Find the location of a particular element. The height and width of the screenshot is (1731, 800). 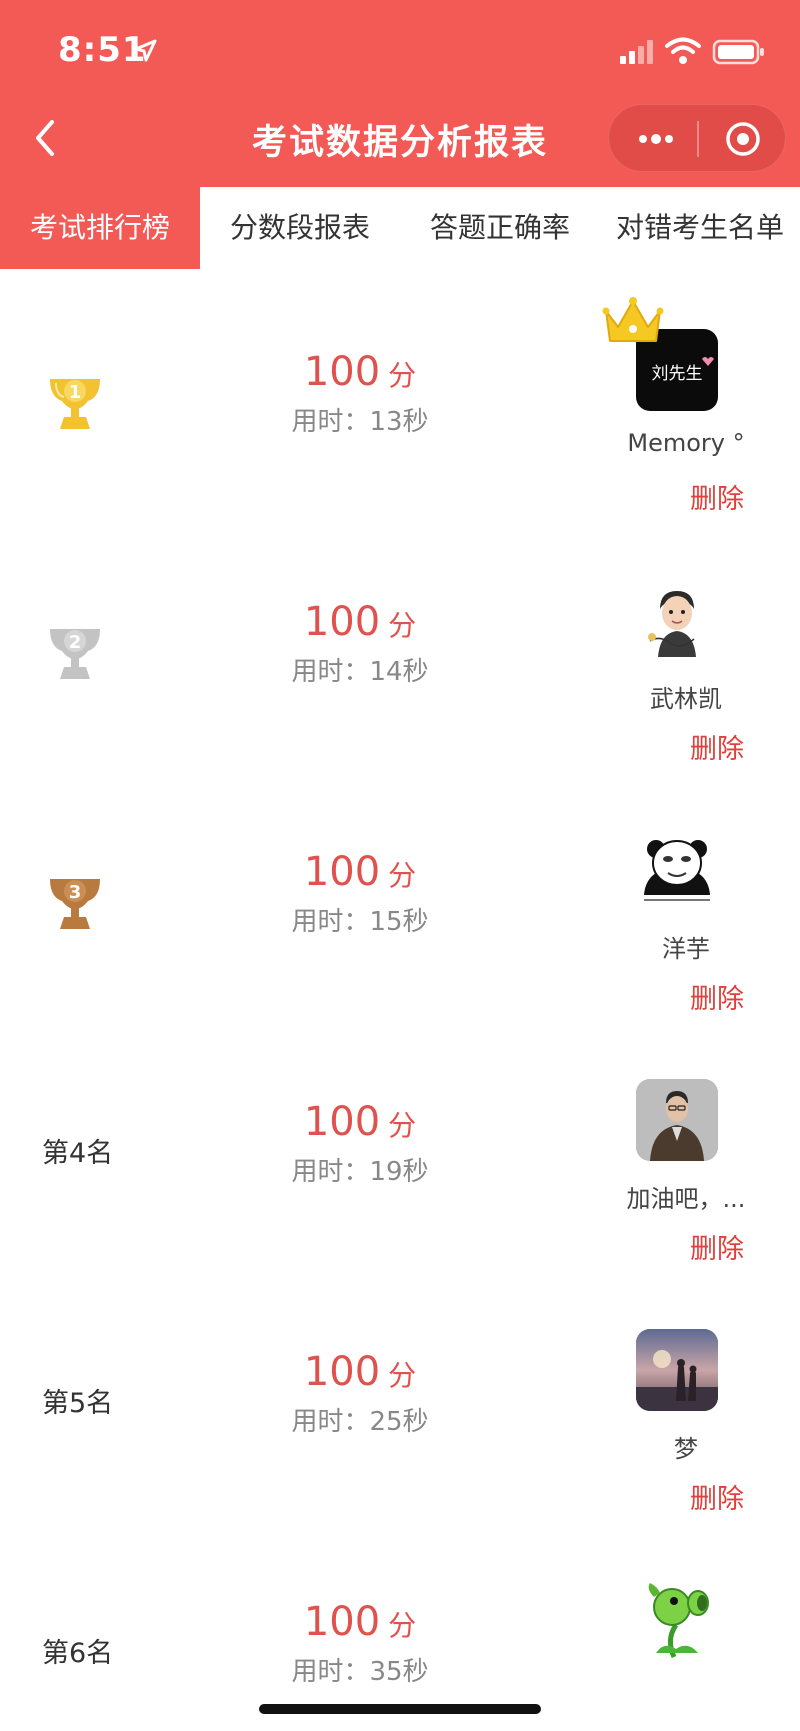

score-block: 100 分 用时：15秒 is located at coordinates (360, 893).